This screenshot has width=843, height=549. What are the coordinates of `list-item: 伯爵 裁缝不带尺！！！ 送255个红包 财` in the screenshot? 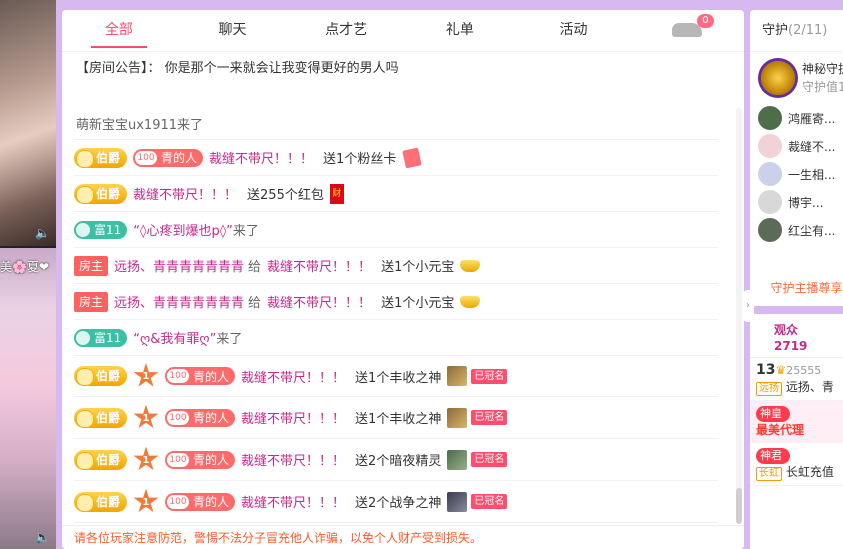 It's located at (396, 194).